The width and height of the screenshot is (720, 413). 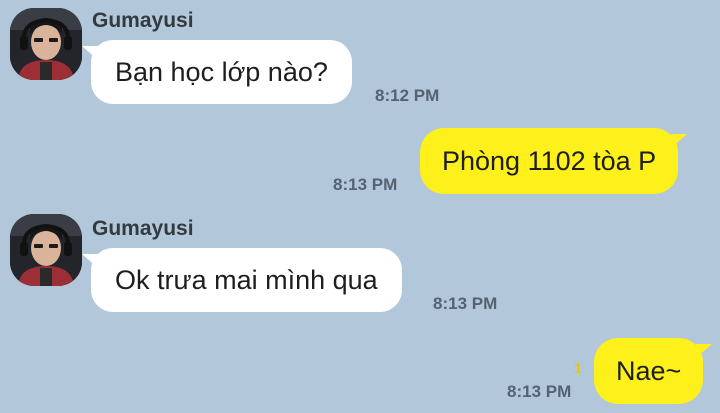 I want to click on message-text: Ok trưa mai mình qua, so click(x=246, y=279).